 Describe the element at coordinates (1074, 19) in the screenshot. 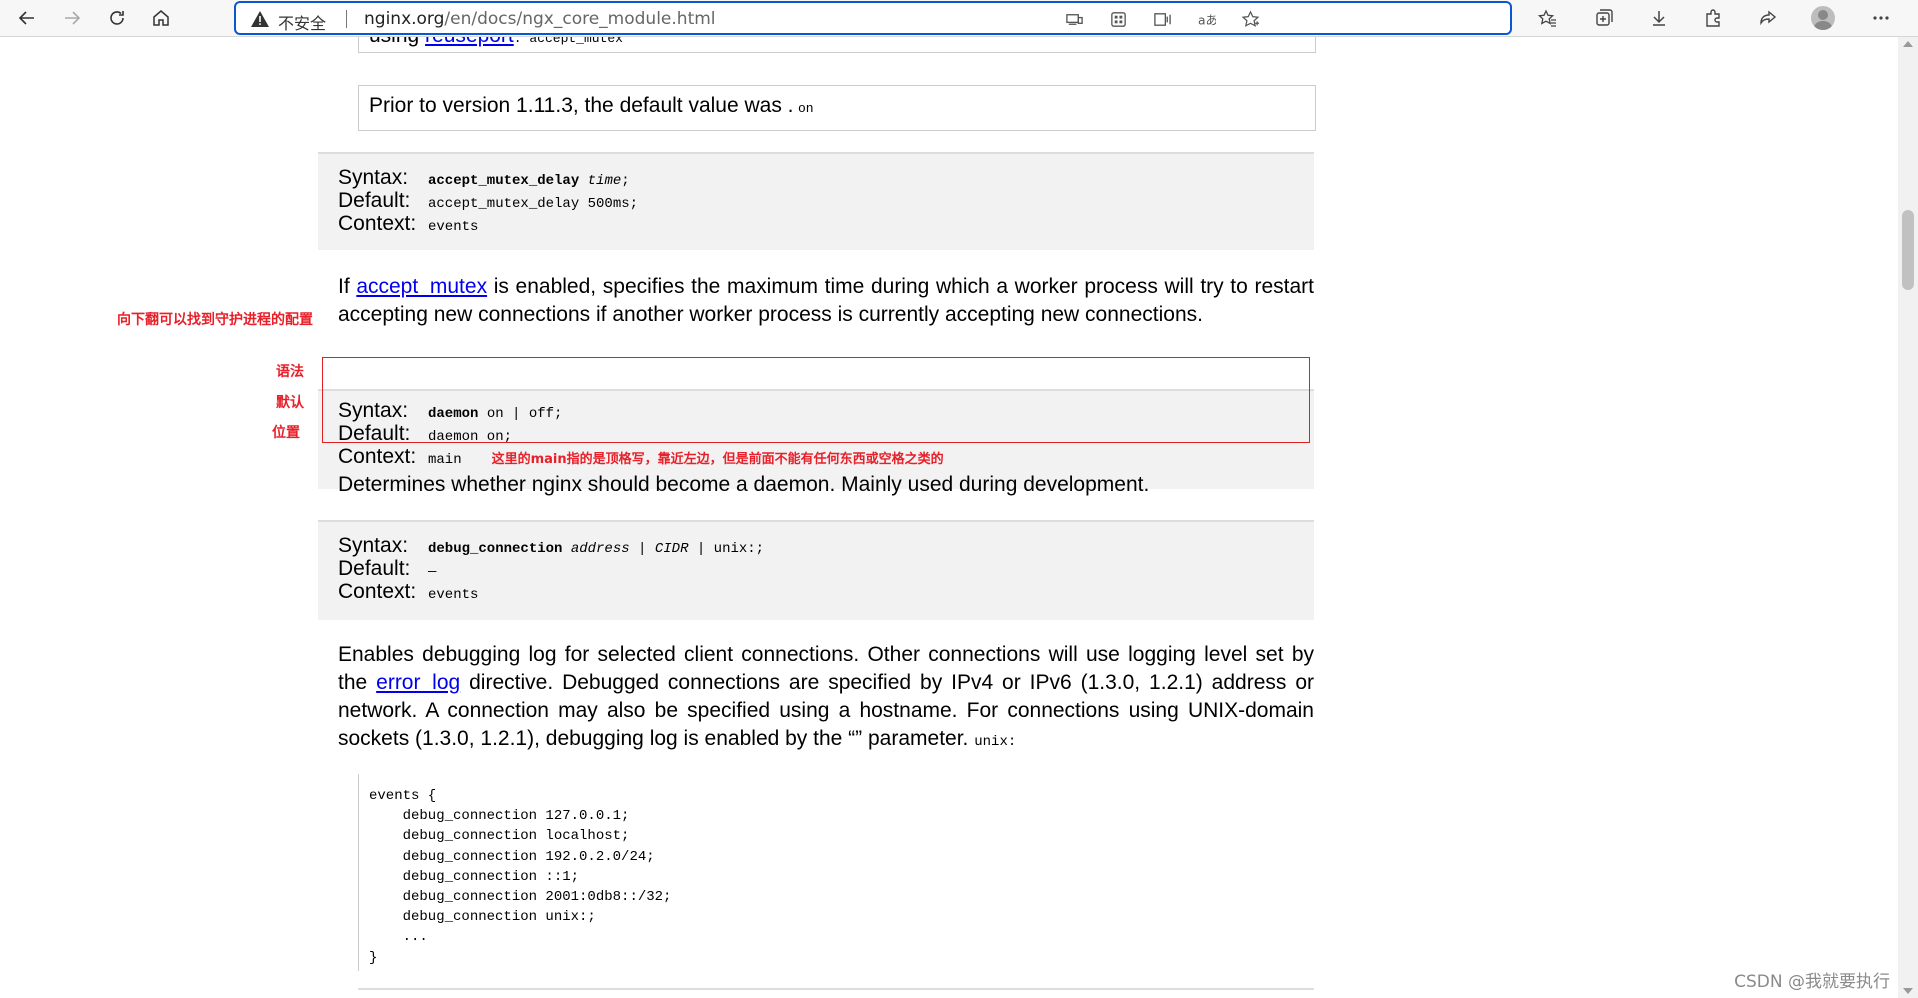

I see `device-icon` at that location.